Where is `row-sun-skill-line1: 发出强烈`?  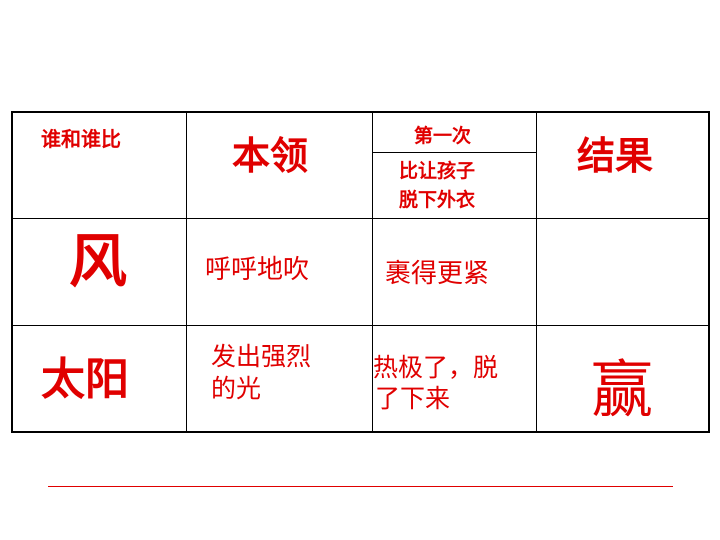 row-sun-skill-line1: 发出强烈 is located at coordinates (261, 356).